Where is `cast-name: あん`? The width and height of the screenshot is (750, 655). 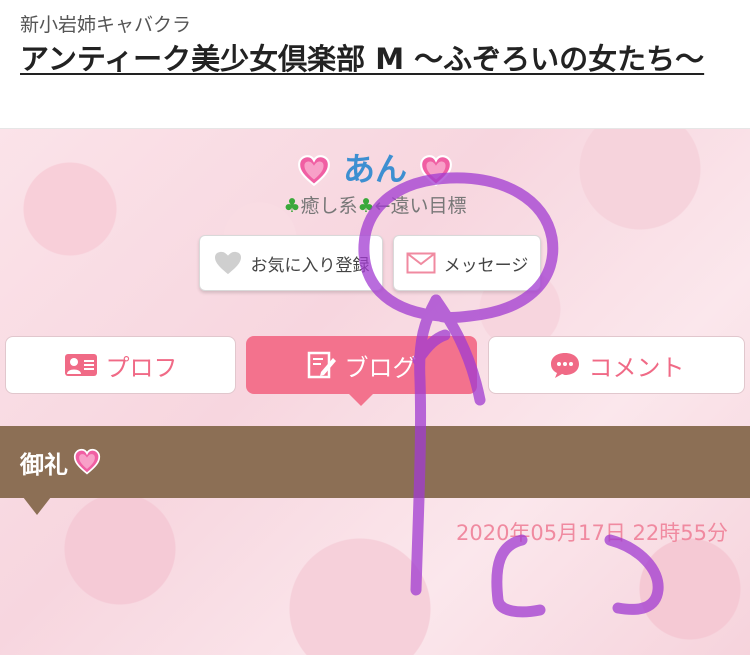
cast-name: あん is located at coordinates (374, 169).